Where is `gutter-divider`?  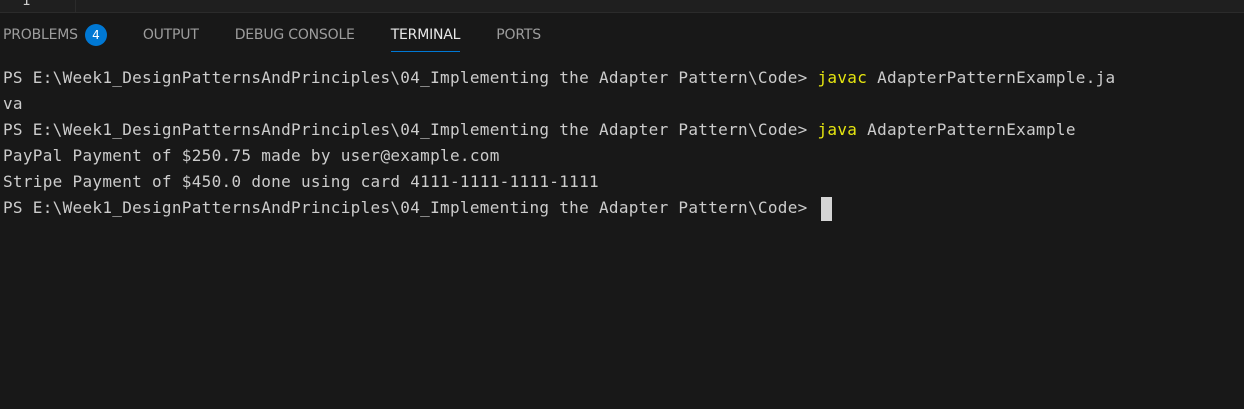
gutter-divider is located at coordinates (75, 6).